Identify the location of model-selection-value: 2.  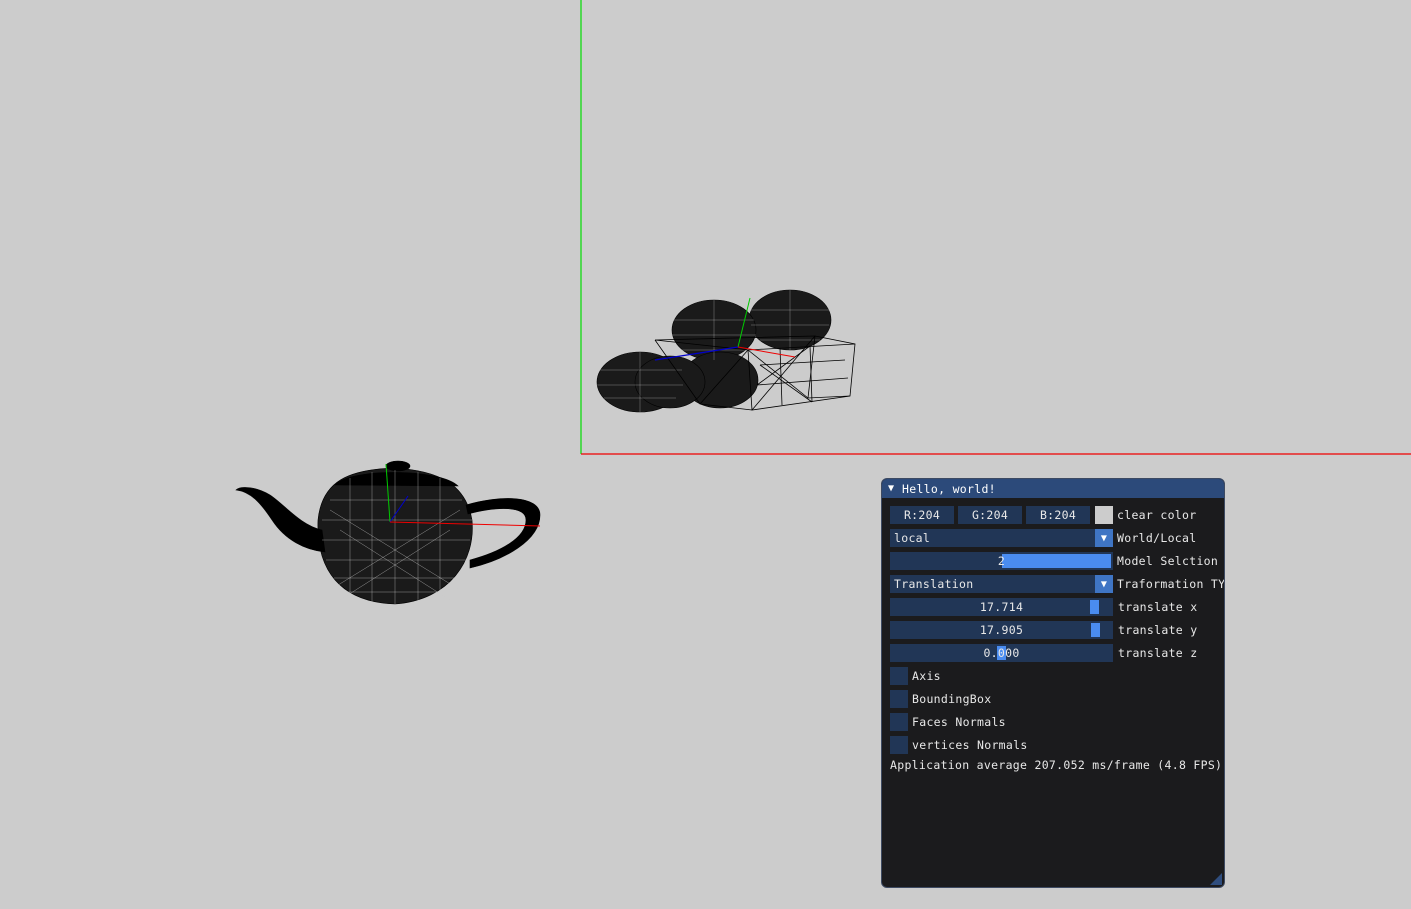
(1001, 561).